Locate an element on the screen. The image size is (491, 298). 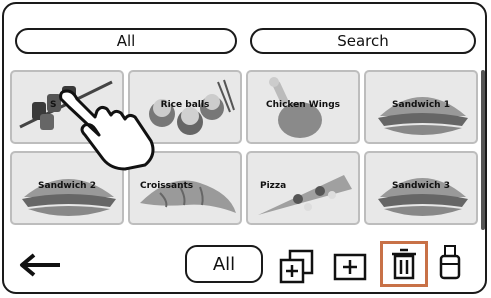
search-button: Search is located at coordinates (363, 41).